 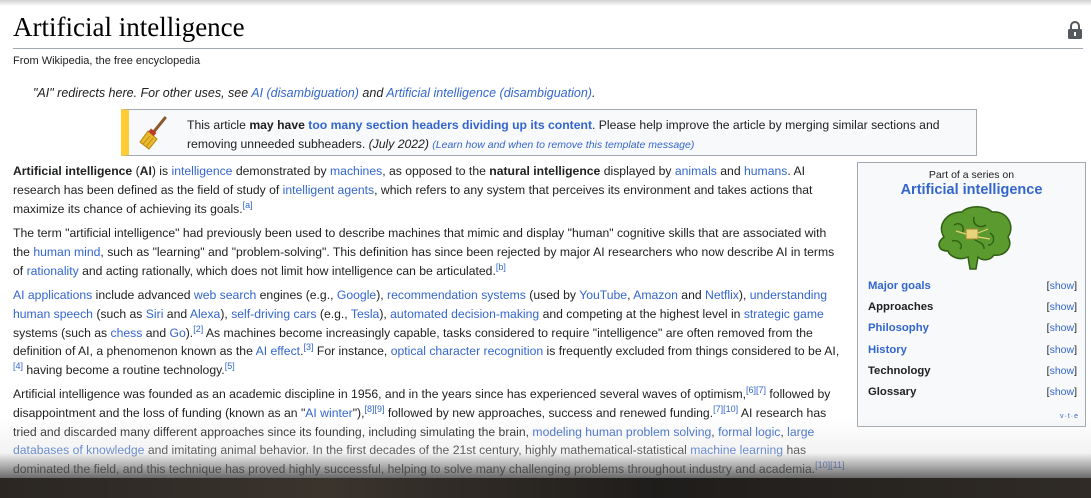 What do you see at coordinates (765, 171) in the screenshot?
I see `link-humans: humans` at bounding box center [765, 171].